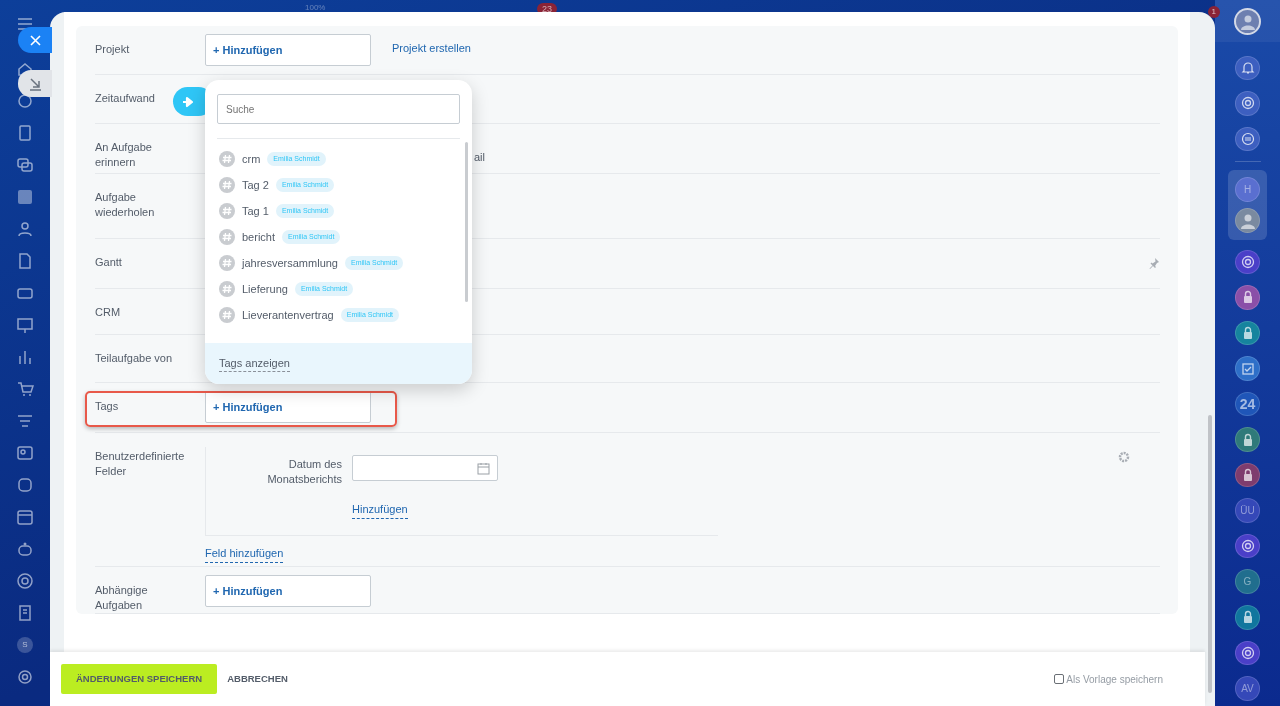 This screenshot has width=1280, height=706. Describe the element at coordinates (25, 421) in the screenshot. I see `filter-icon` at that location.